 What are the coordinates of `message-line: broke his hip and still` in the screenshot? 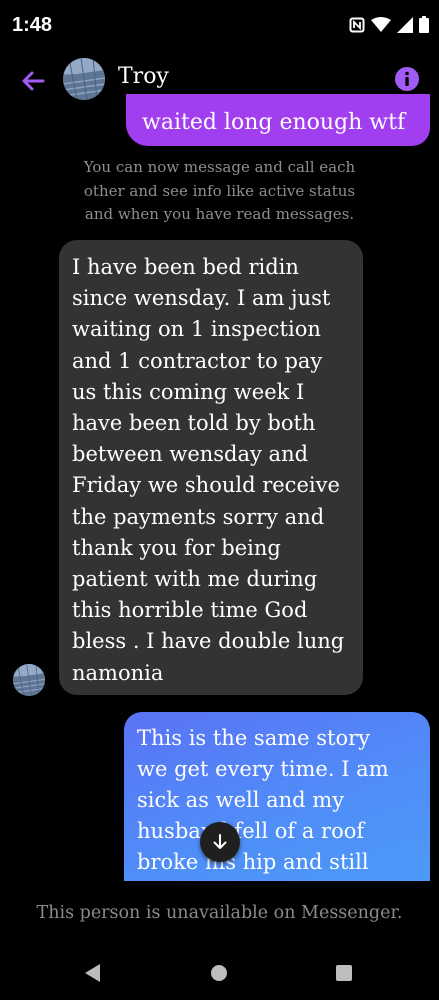 It's located at (253, 862).